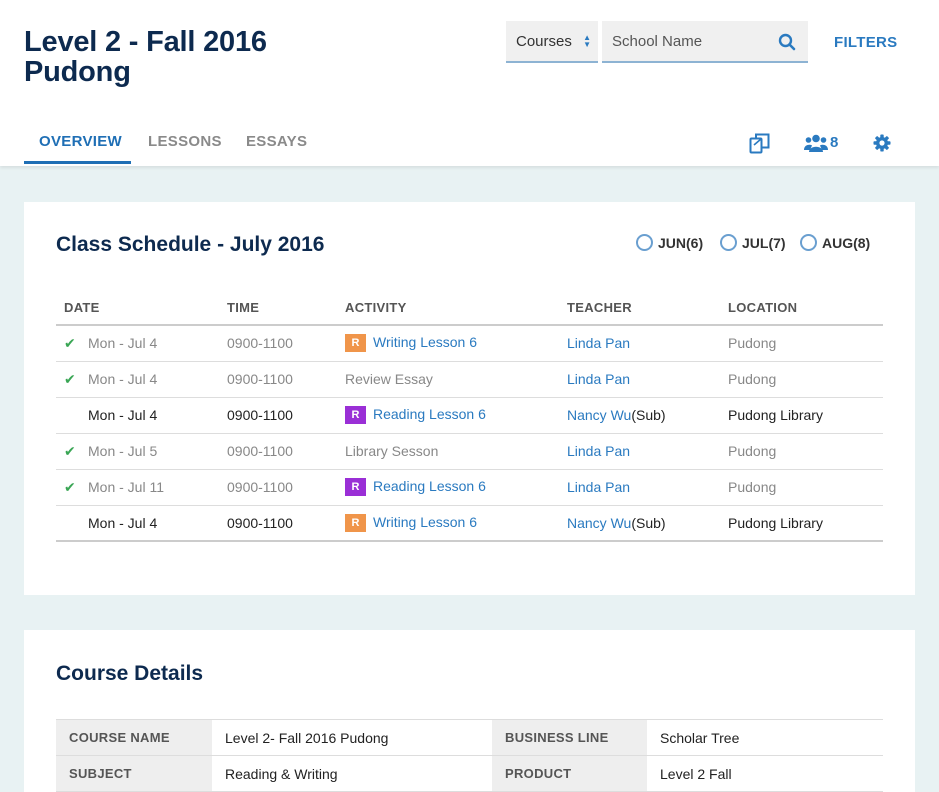 The height and width of the screenshot is (792, 939). I want to click on courses-select: Courses ▲ ▼, so click(552, 42).